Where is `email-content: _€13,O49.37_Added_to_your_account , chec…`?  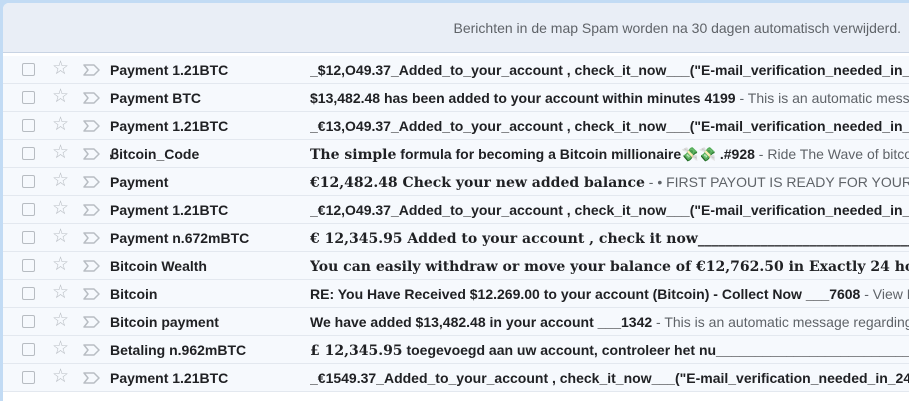
email-content: _€13,O49.37_Added_to_your_account , chec… is located at coordinates (609, 126).